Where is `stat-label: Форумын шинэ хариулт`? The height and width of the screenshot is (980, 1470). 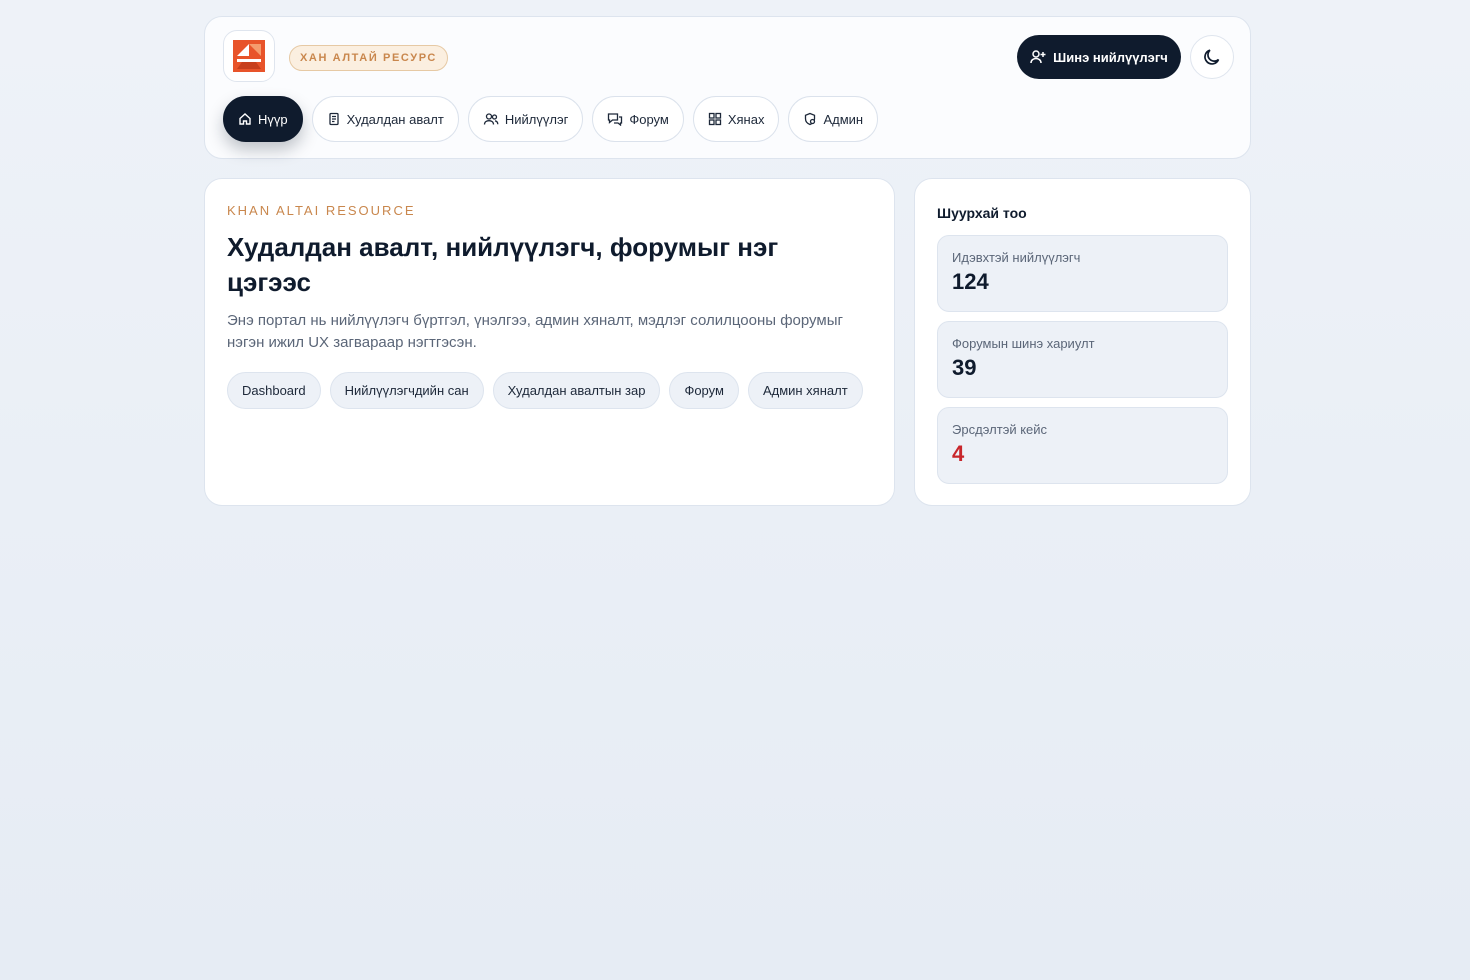 stat-label: Форумын шинэ хариулт is located at coordinates (1023, 343).